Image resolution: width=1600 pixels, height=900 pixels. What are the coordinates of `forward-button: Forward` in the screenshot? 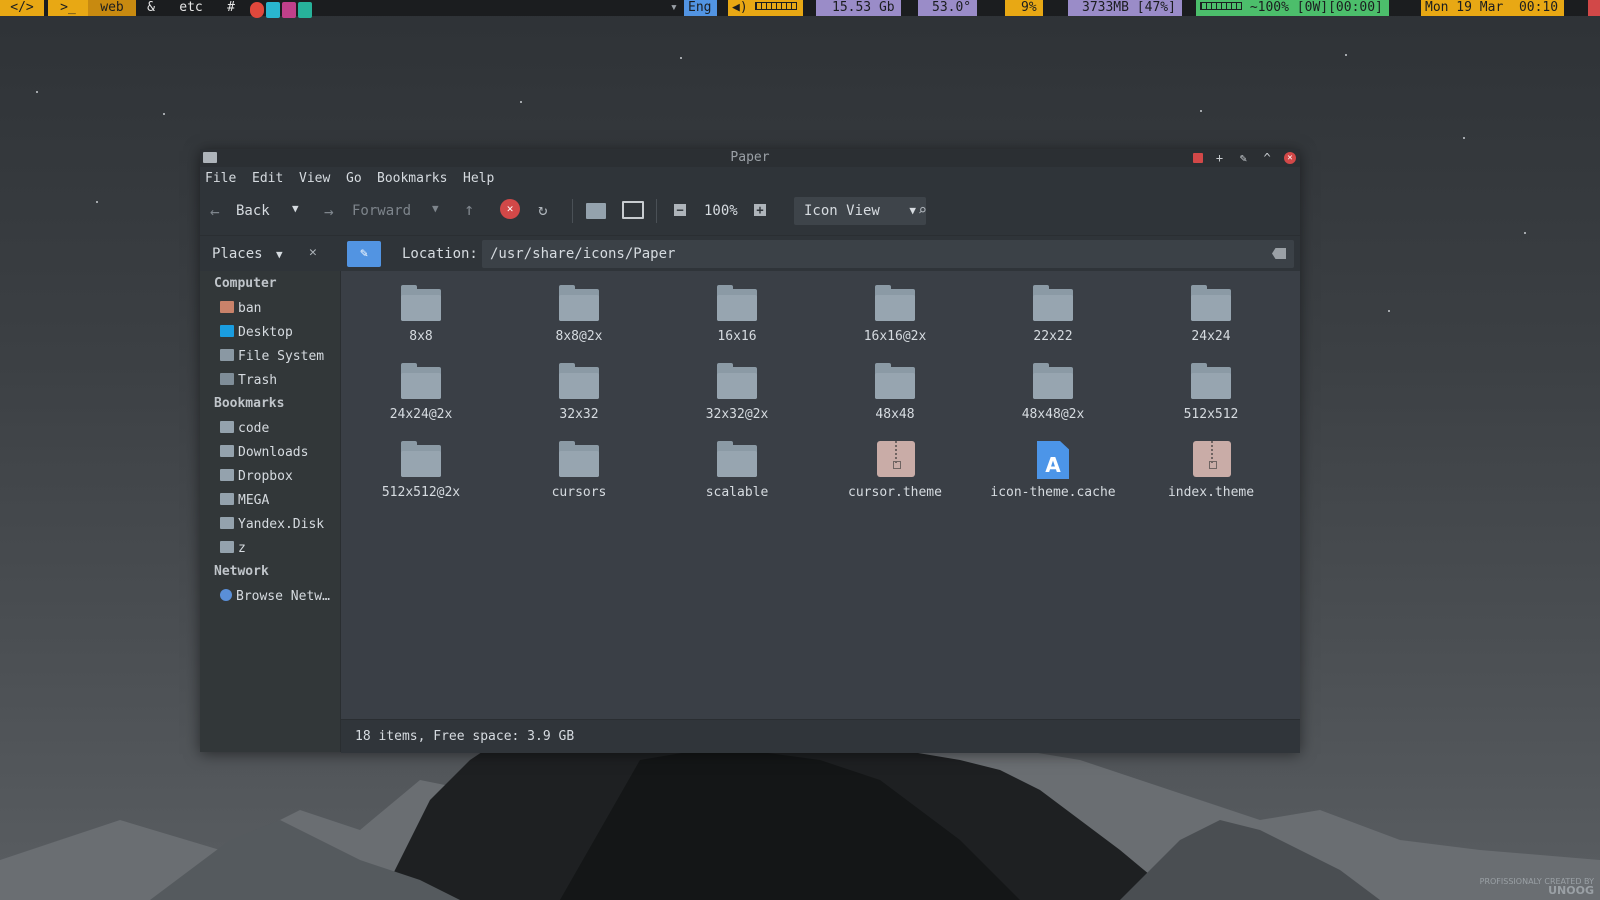 It's located at (381, 211).